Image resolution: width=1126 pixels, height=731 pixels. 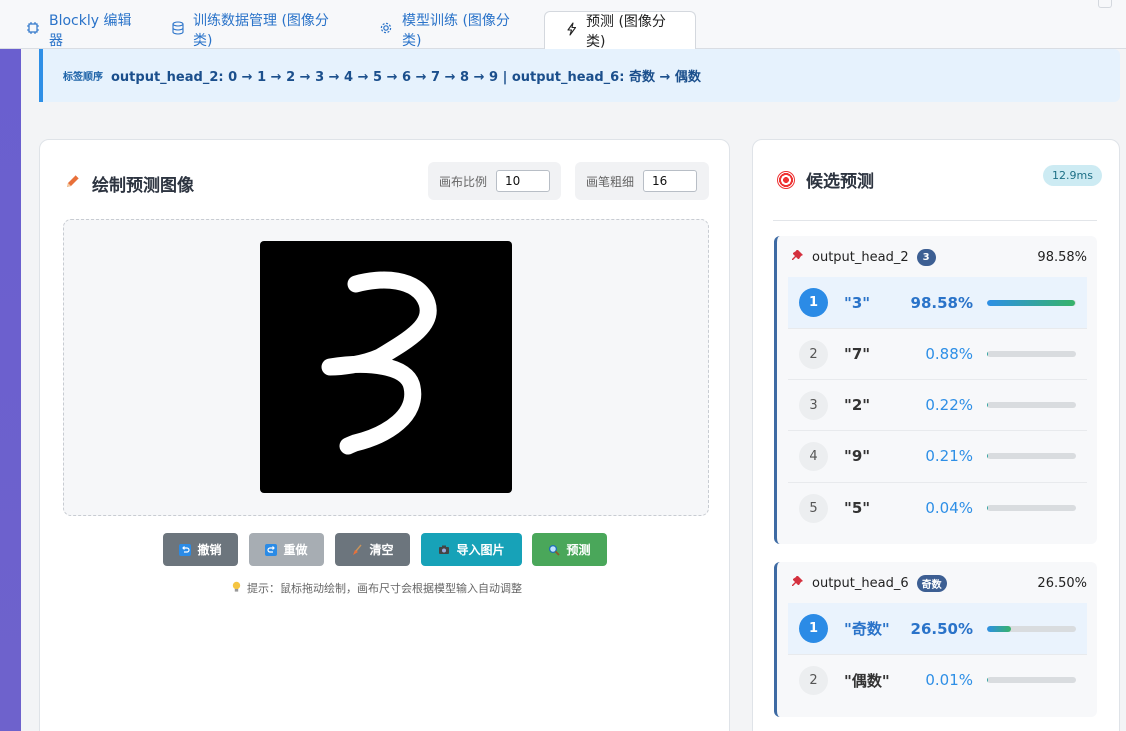 I want to click on search-icon, so click(x=554, y=550).